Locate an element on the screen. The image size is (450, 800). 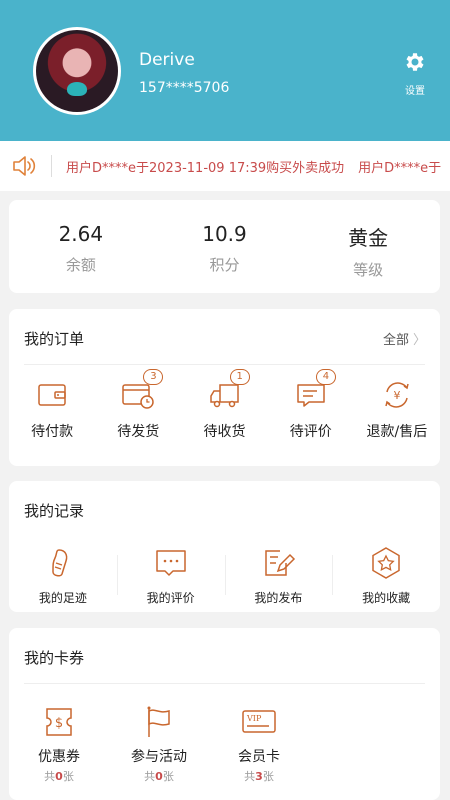
order-label: 退款/售后 is located at coordinates (397, 432).